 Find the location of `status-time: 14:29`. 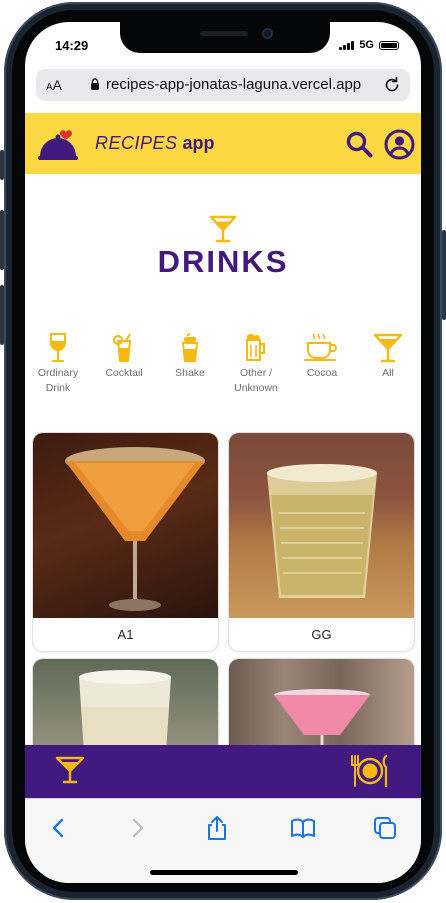

status-time: 14:29 is located at coordinates (72, 45).